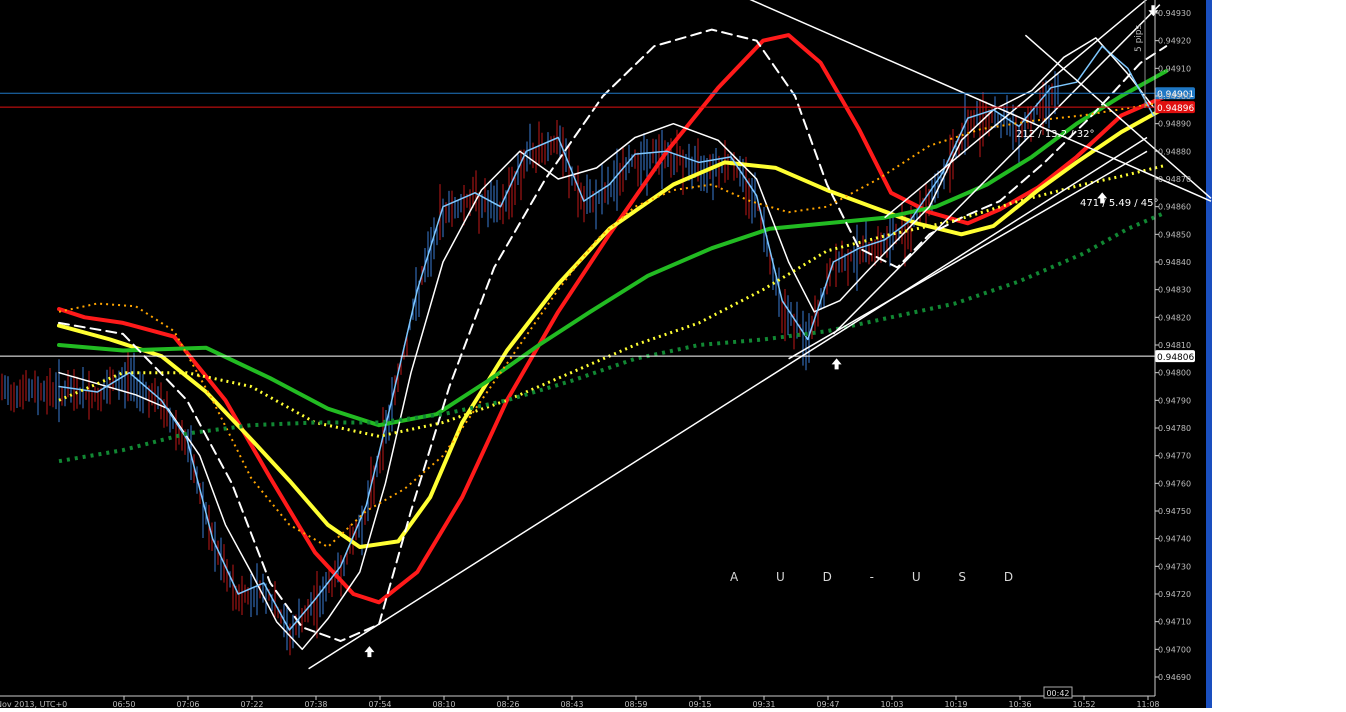 This screenshot has height=712, width=1346. What do you see at coordinates (123, 704) in the screenshot?
I see `x-tick-label: 06:50` at bounding box center [123, 704].